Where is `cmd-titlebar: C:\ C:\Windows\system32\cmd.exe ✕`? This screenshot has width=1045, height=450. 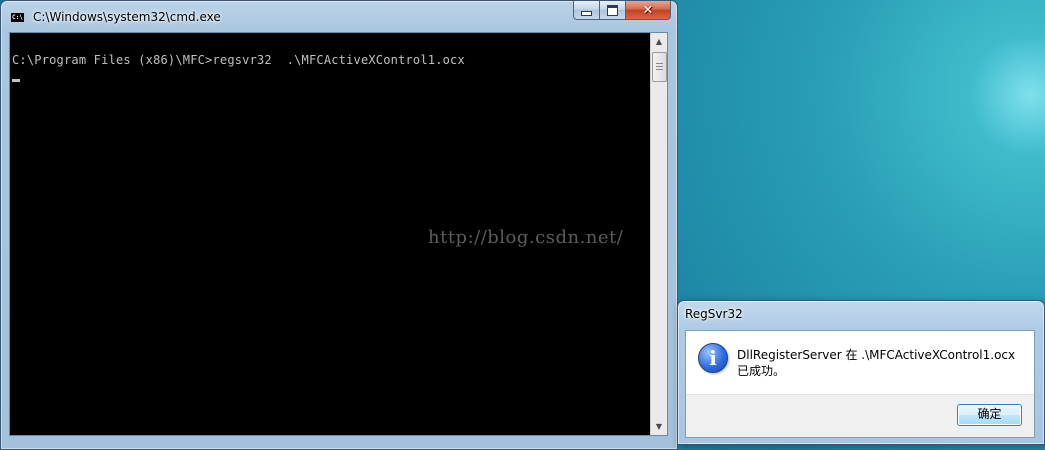
cmd-titlebar: C:\ C:\Windows\system32\cmd.exe ✕ is located at coordinates (339, 16).